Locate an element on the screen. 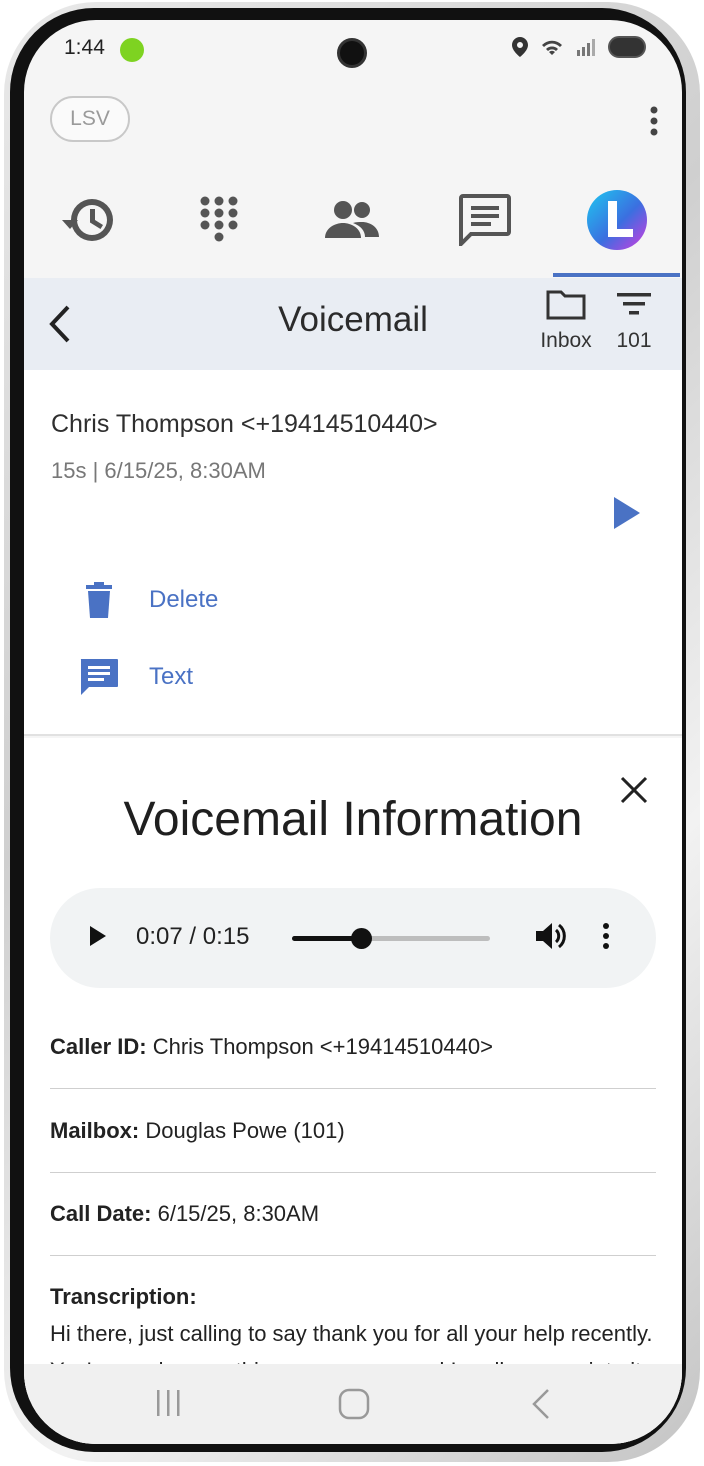 Image resolution: width=704 pixels, height=1466 pixels. account-badge: LSV is located at coordinates (90, 119).